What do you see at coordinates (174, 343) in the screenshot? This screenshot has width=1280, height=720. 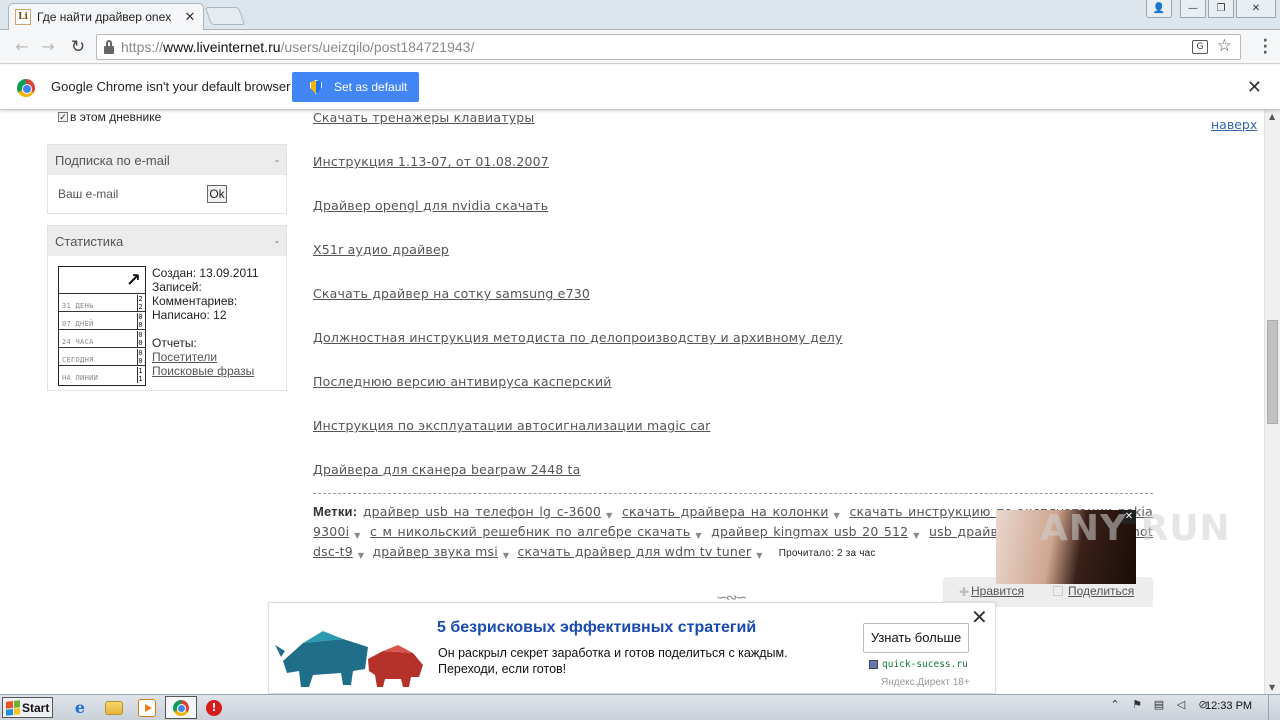 I see `reports-label: Отчеты:` at bounding box center [174, 343].